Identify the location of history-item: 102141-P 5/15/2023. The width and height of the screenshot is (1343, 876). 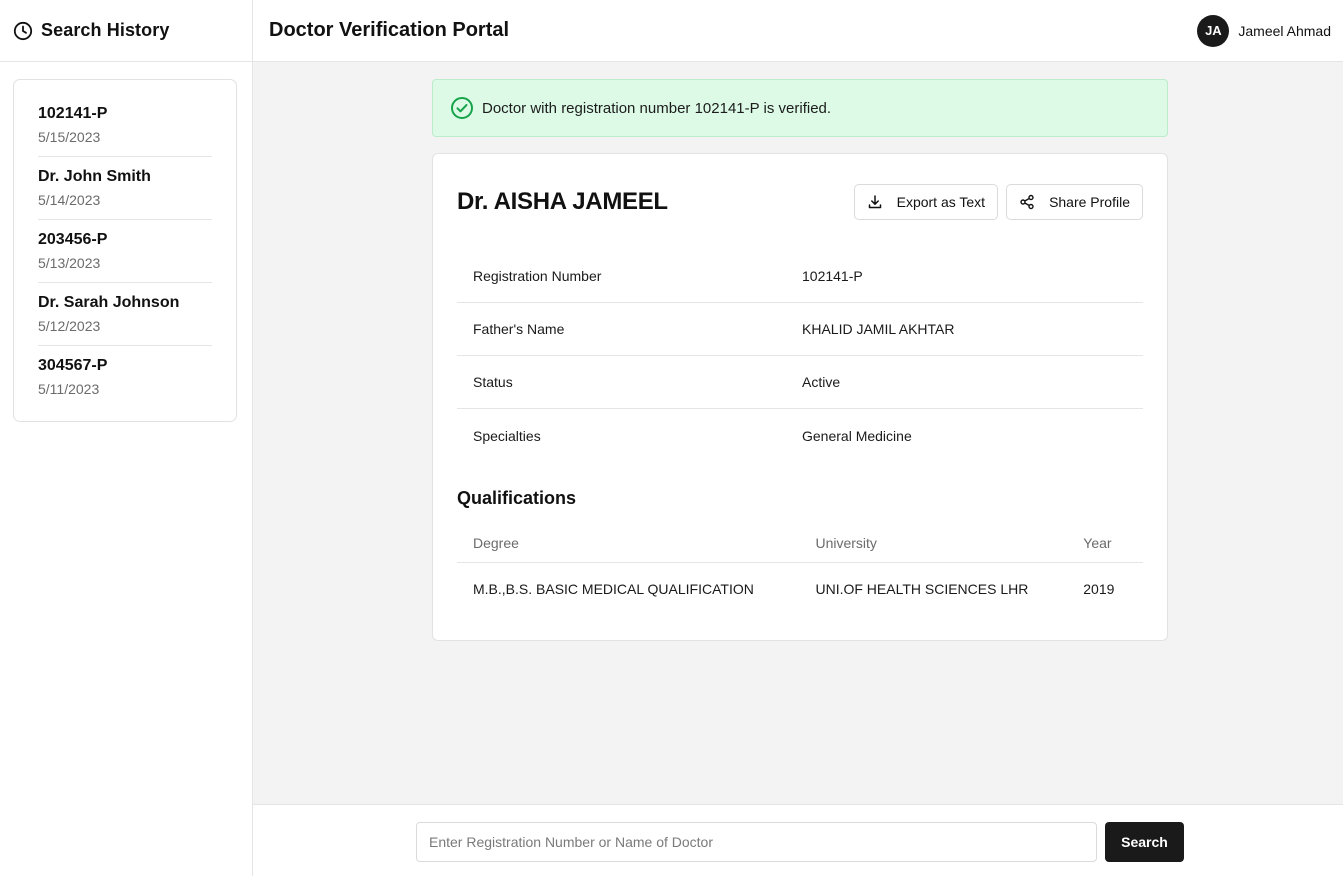
(125, 125).